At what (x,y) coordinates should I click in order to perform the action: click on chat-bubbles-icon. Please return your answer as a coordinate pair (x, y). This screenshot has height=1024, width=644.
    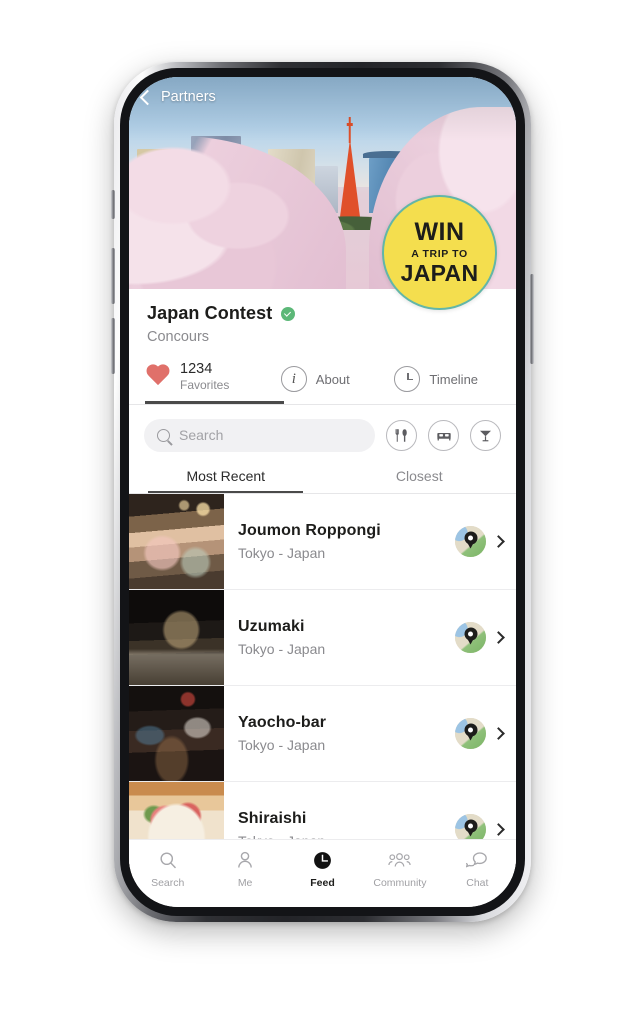
    Looking at the image, I should click on (477, 860).